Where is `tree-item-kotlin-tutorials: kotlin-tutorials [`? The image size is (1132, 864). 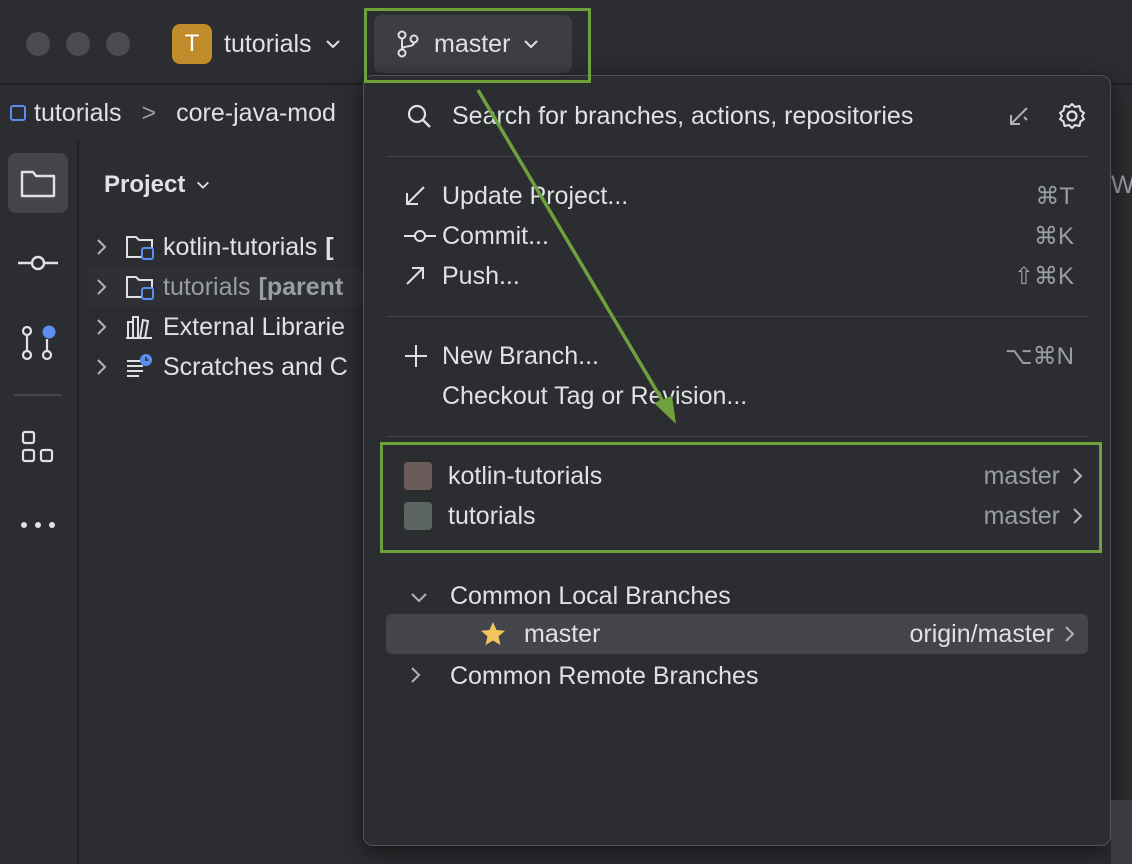
tree-item-kotlin-tutorials: kotlin-tutorials [ is located at coordinates (234, 247).